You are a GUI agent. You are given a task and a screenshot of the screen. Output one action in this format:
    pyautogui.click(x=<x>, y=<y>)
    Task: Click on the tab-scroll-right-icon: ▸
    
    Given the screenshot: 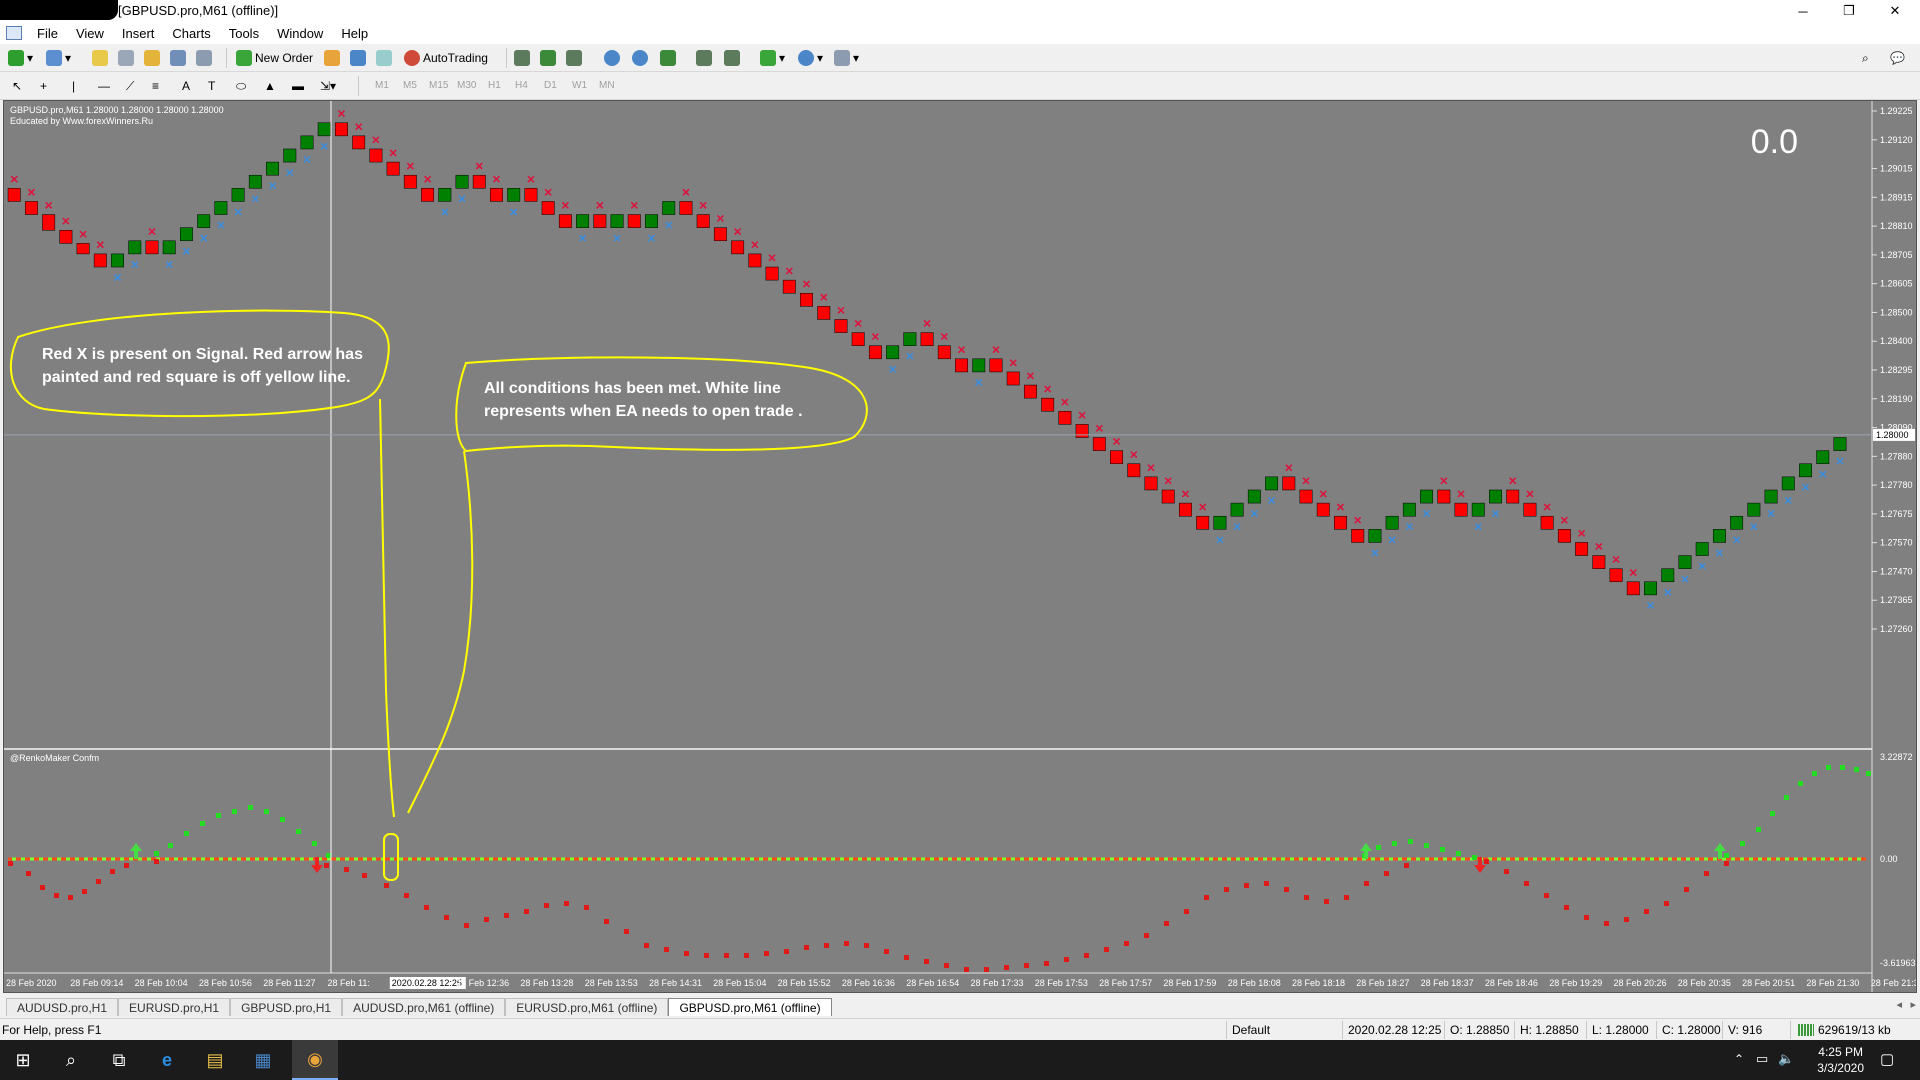 What is the action you would take?
    pyautogui.click(x=1913, y=1004)
    